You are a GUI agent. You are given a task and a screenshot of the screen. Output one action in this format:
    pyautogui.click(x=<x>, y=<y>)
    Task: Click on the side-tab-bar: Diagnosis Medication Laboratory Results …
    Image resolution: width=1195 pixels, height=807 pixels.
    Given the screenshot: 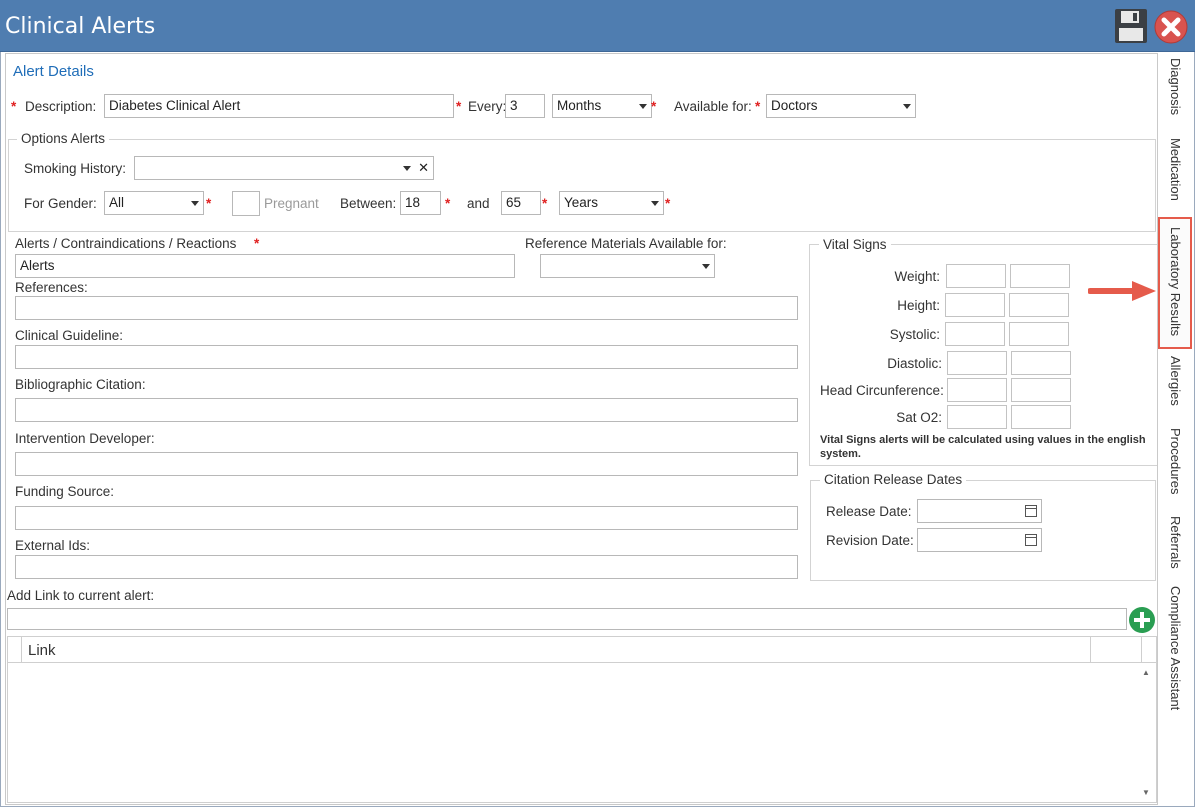 What is the action you would take?
    pyautogui.click(x=1176, y=429)
    